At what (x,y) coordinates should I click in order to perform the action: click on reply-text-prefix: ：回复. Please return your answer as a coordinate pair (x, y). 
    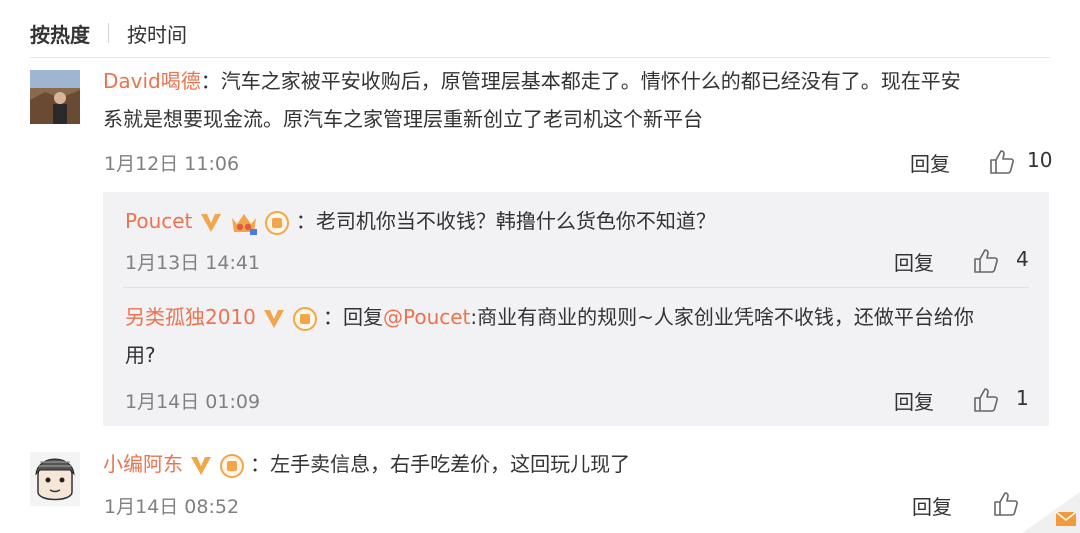
    Looking at the image, I should click on (352, 317).